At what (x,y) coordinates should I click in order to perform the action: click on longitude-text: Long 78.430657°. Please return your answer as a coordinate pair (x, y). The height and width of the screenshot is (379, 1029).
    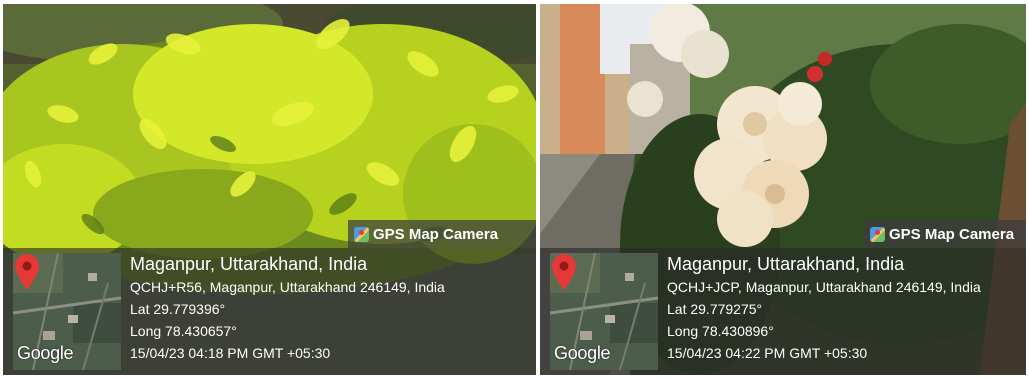
    Looking at the image, I should click on (183, 331).